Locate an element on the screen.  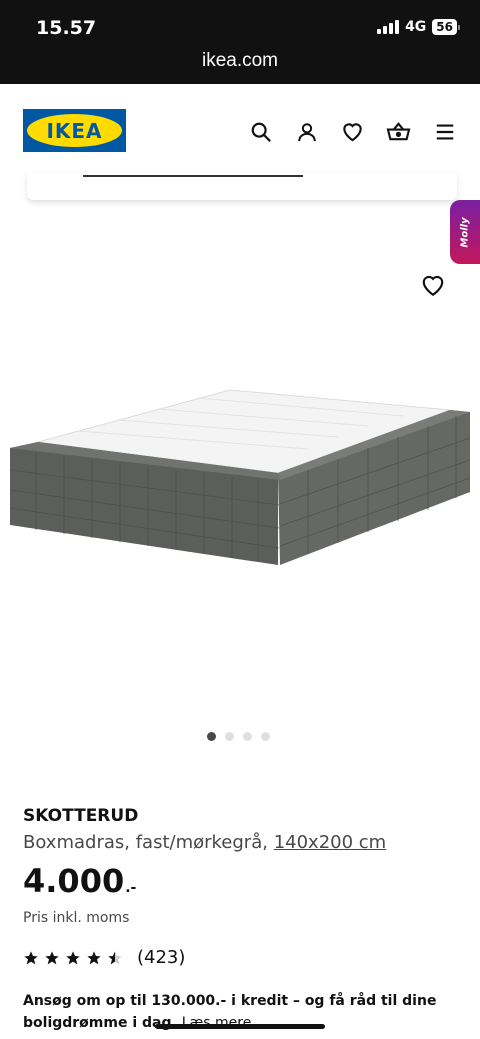
site-header: IKEA is located at coordinates (240, 130).